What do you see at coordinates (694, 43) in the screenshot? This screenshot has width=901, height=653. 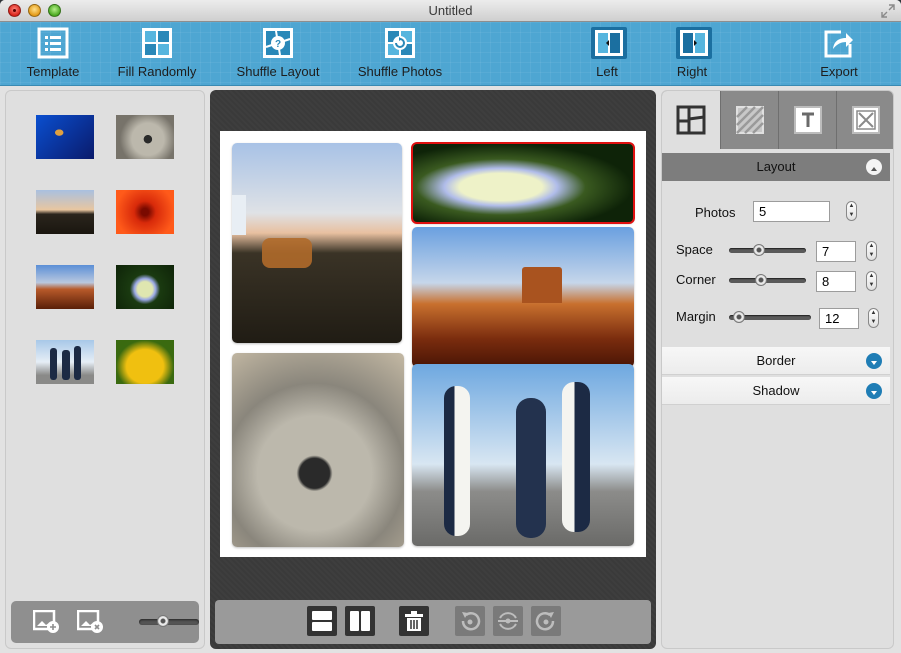 I see `align-right-icon` at bounding box center [694, 43].